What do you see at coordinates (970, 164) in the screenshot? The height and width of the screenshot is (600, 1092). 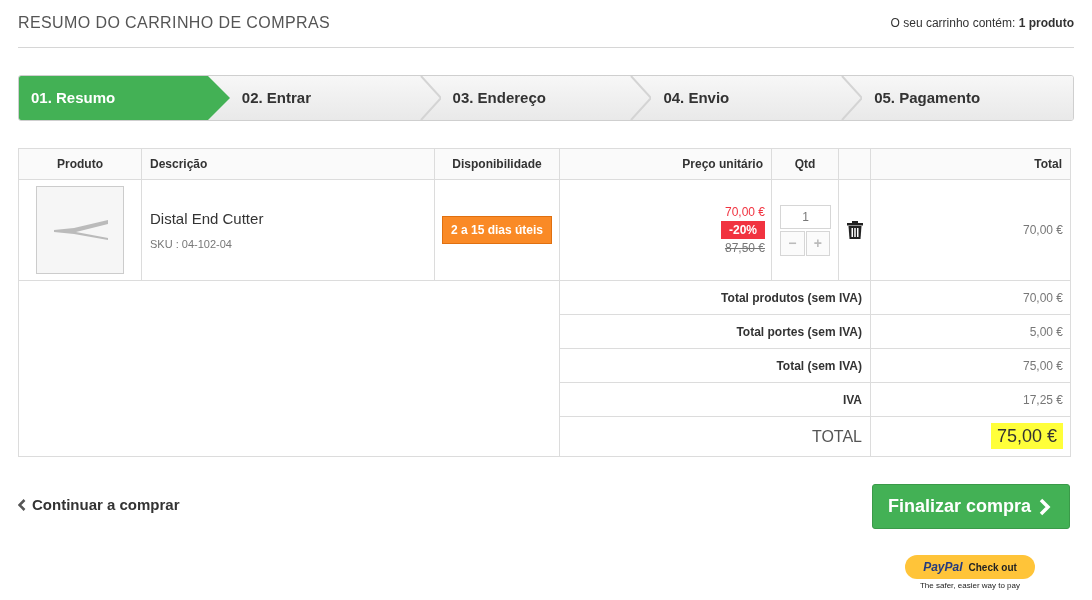 I see `column-header: Total` at bounding box center [970, 164].